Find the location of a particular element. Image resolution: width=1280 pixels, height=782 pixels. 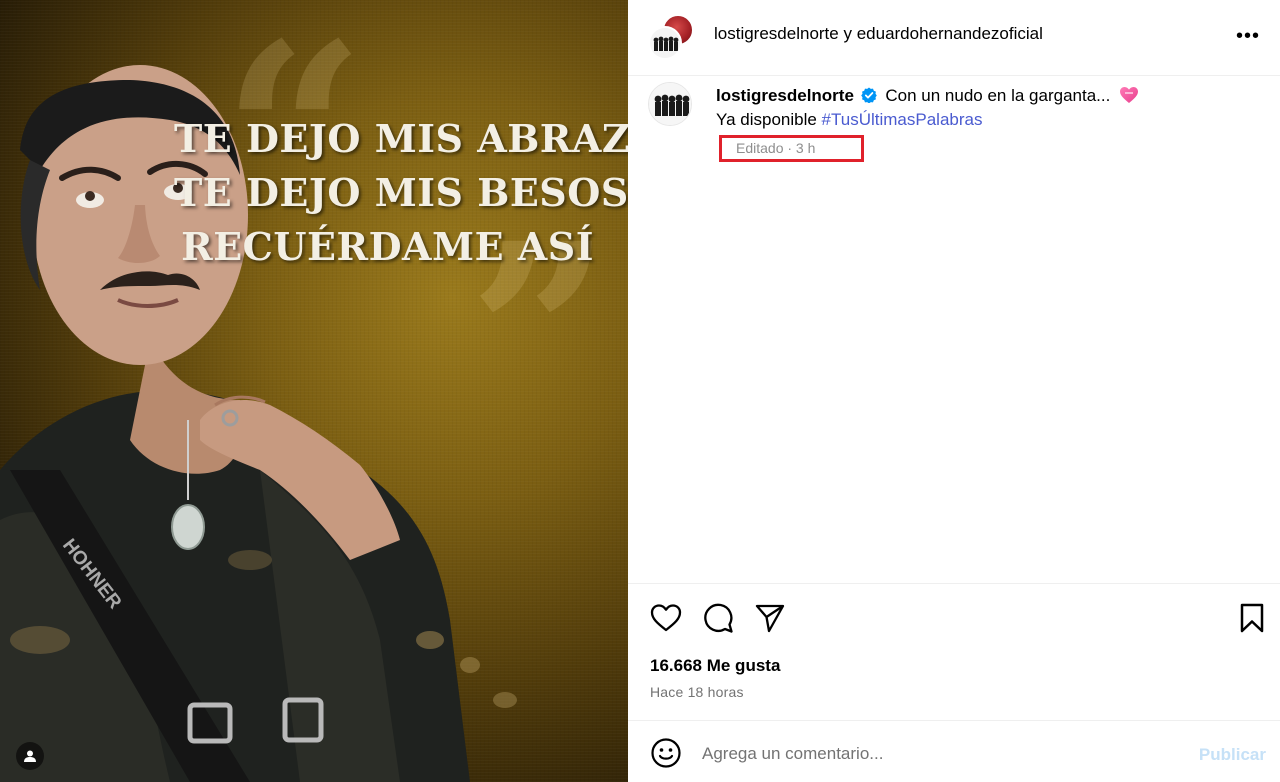

collab-avatars is located at coordinates (671, 37).